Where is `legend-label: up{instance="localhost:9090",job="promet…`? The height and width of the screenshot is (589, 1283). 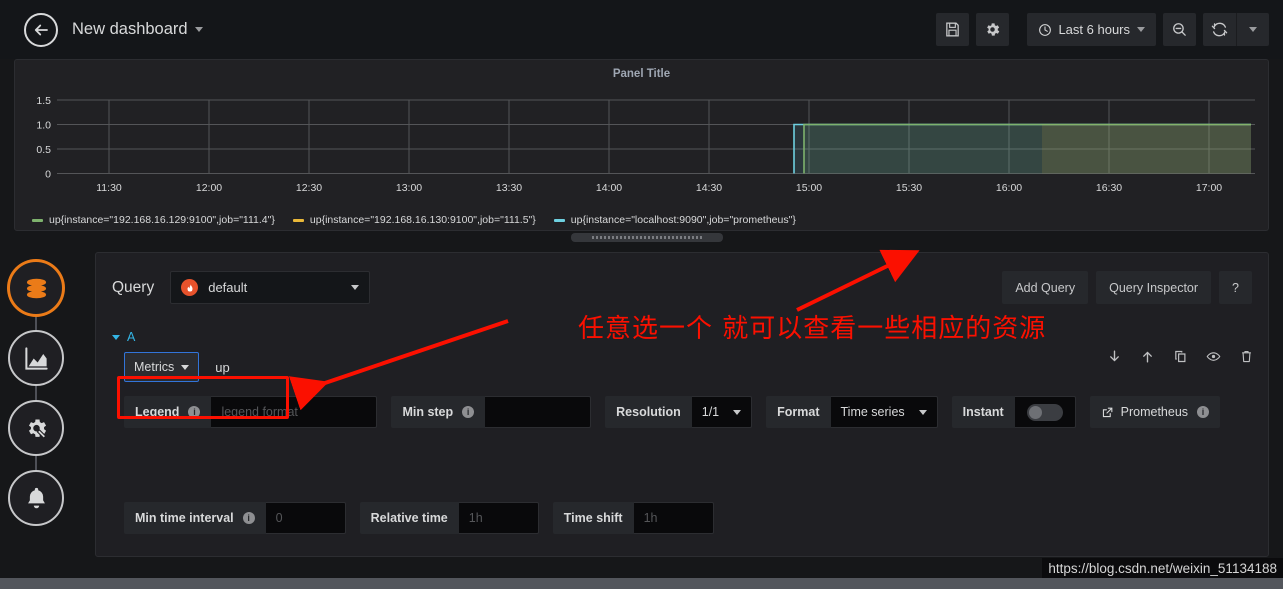
legend-label: up{instance="localhost:9090",job="promet… is located at coordinates (683, 220).